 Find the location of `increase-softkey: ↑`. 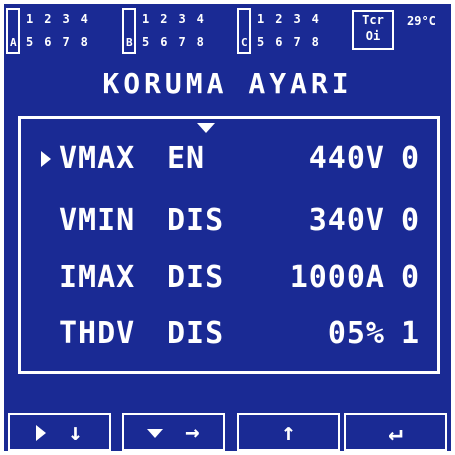

increase-softkey: ↑ is located at coordinates (288, 432).